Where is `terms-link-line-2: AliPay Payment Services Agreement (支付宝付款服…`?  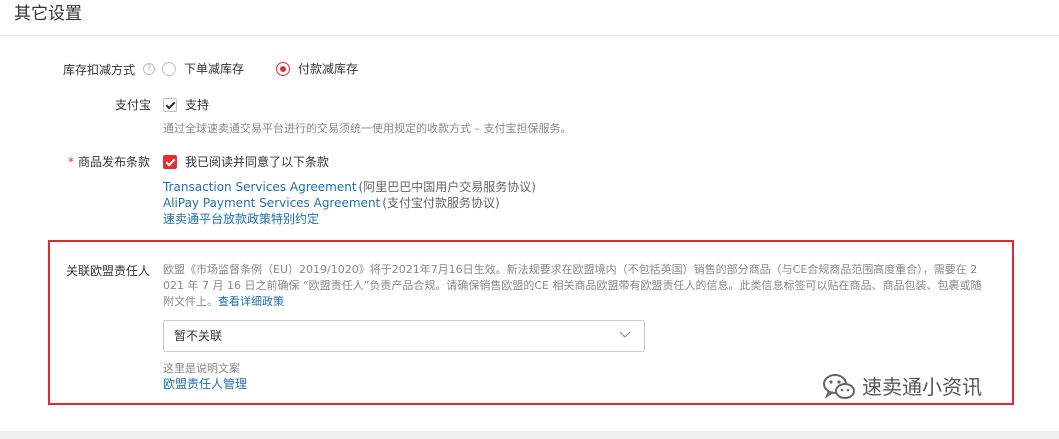
terms-link-line-2: AliPay Payment Services Agreement (支付宝付款服… is located at coordinates (331, 203).